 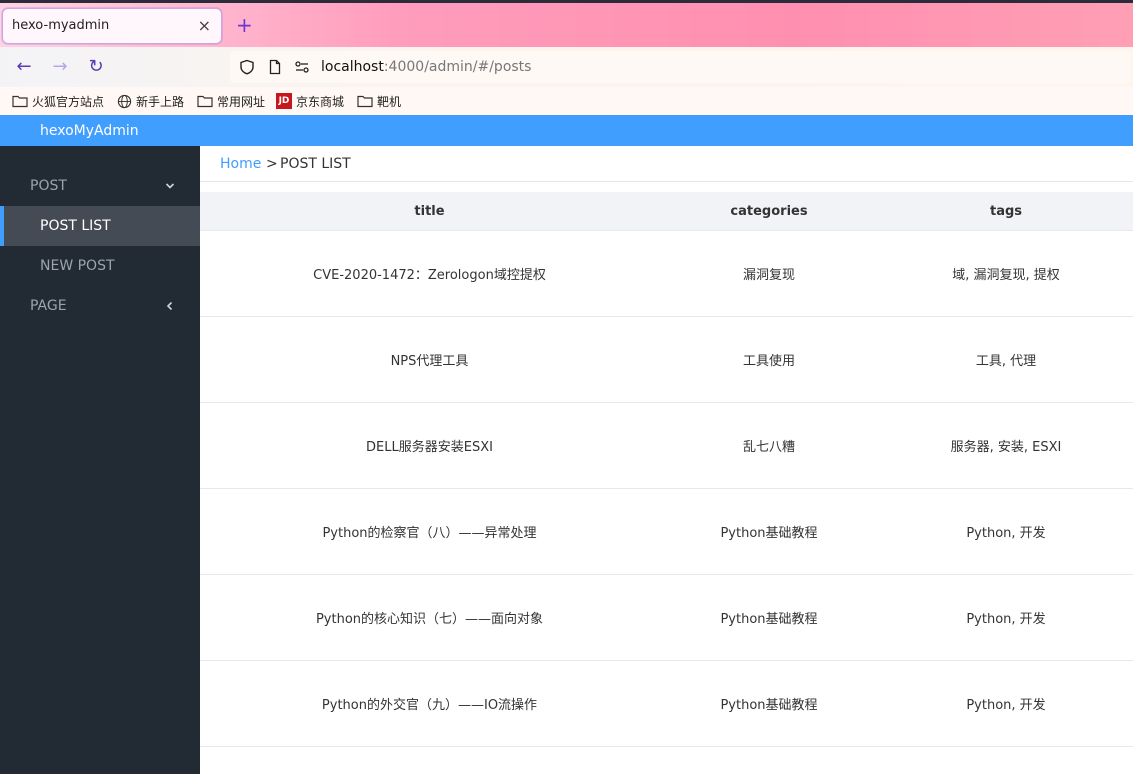 What do you see at coordinates (58, 101) in the screenshot?
I see `bookmark-firefox-site: 火狐官方站点` at bounding box center [58, 101].